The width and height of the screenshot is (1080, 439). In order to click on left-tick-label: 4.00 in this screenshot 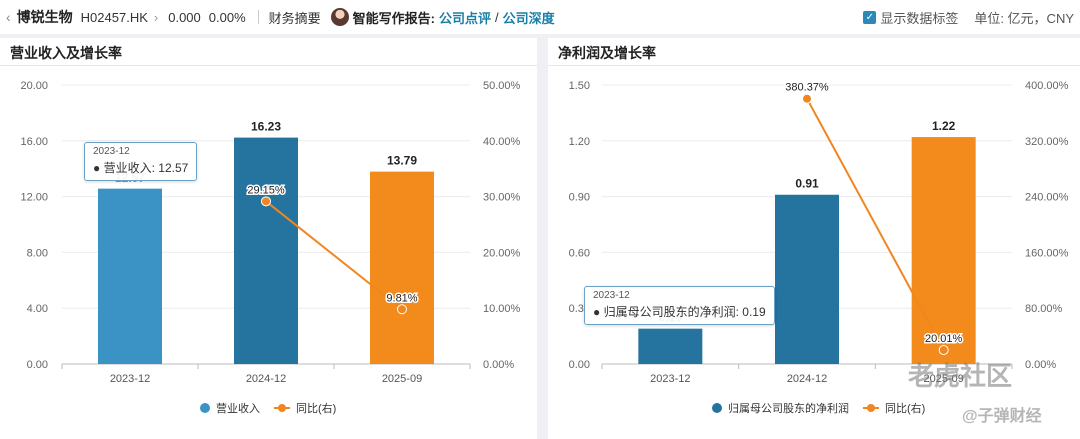, I will do `click(37, 309)`.